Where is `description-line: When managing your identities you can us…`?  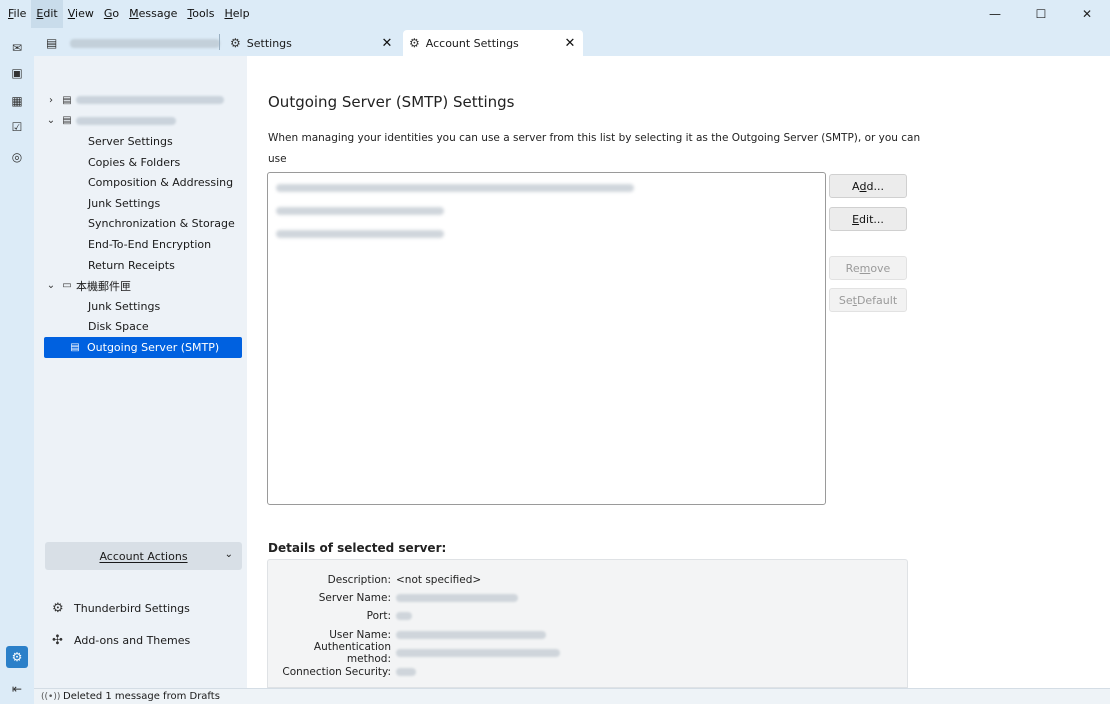
description-line: When managing your identities you can us… is located at coordinates (594, 148).